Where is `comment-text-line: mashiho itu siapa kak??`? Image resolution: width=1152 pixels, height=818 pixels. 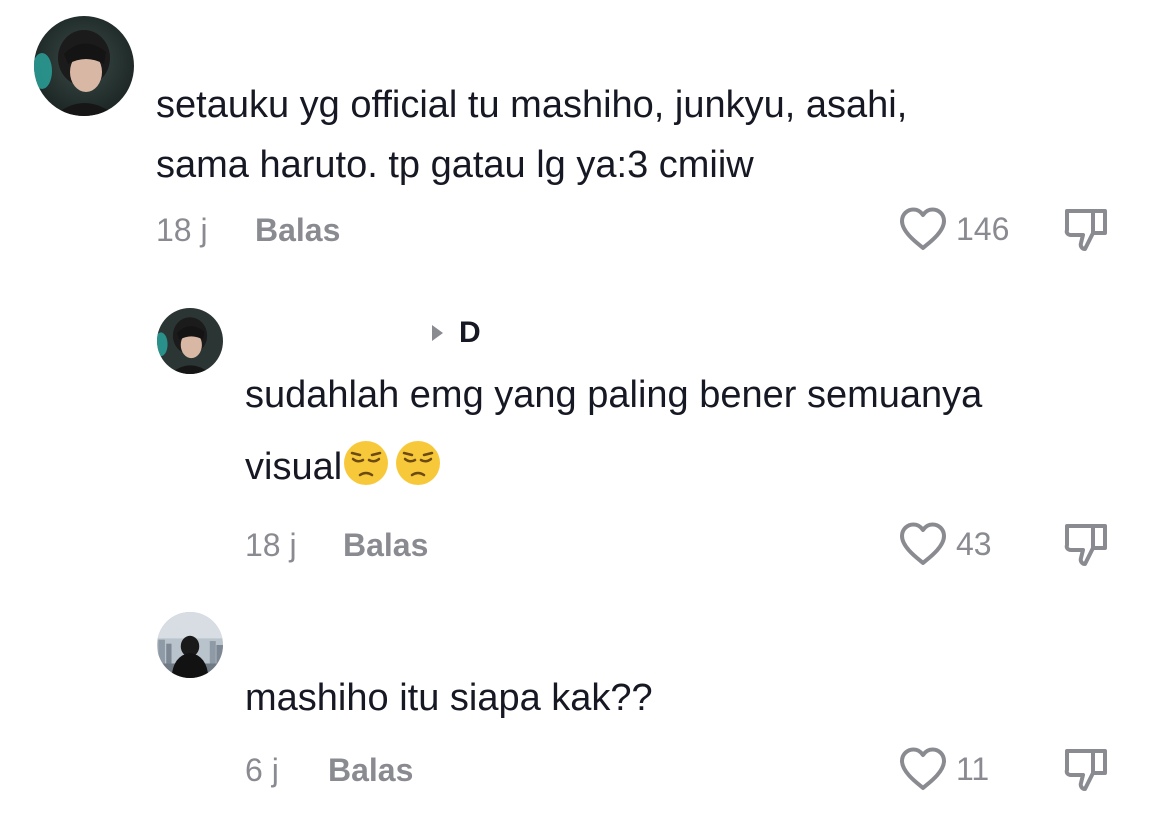 comment-text-line: mashiho itu siapa kak?? is located at coordinates (449, 698).